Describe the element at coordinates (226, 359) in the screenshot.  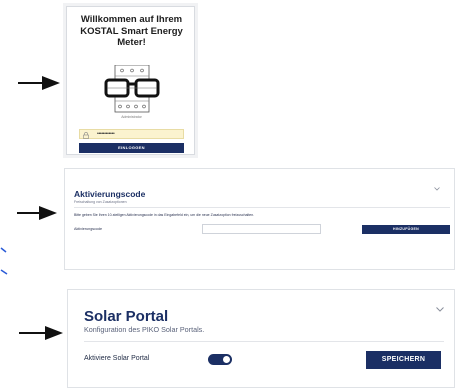
I see `toggle-knob` at that location.